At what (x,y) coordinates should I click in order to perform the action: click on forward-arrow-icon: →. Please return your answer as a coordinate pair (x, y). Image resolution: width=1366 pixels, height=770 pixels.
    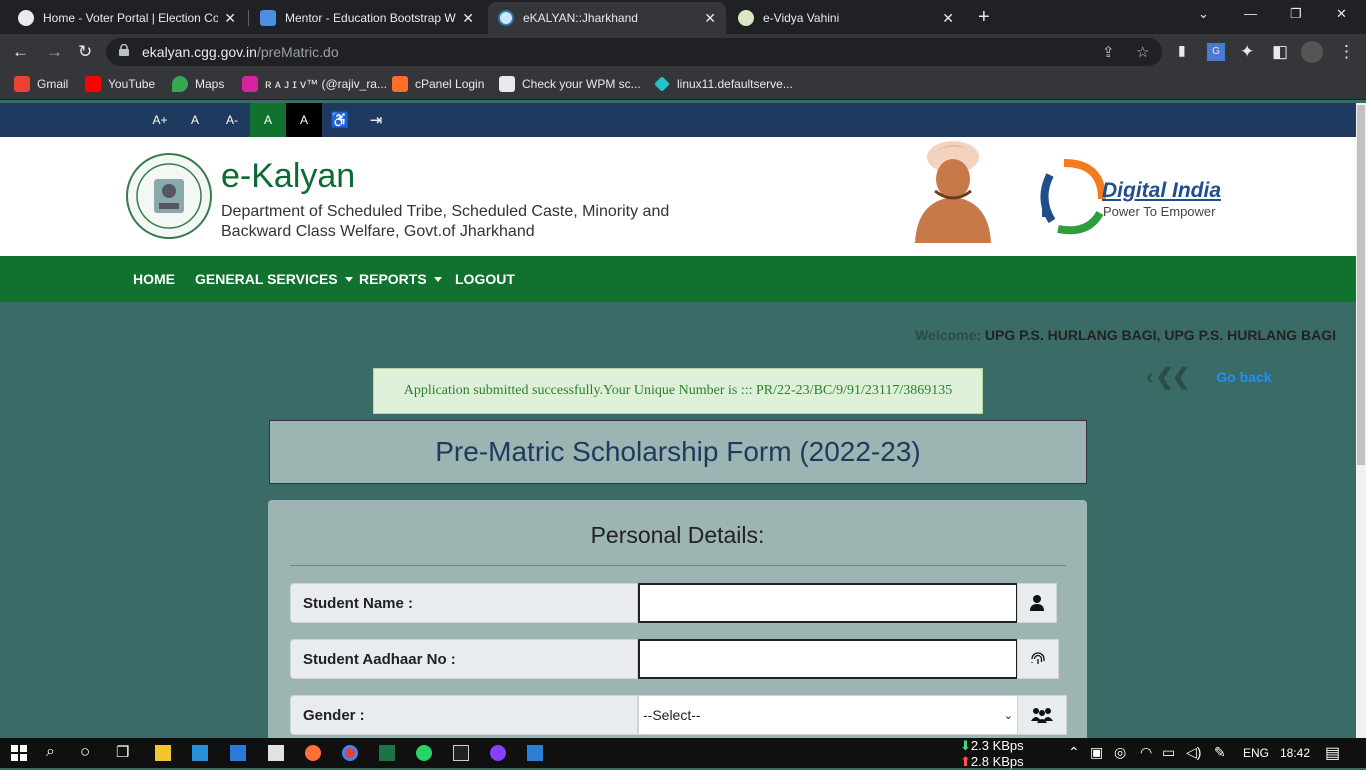
    Looking at the image, I should click on (54, 52).